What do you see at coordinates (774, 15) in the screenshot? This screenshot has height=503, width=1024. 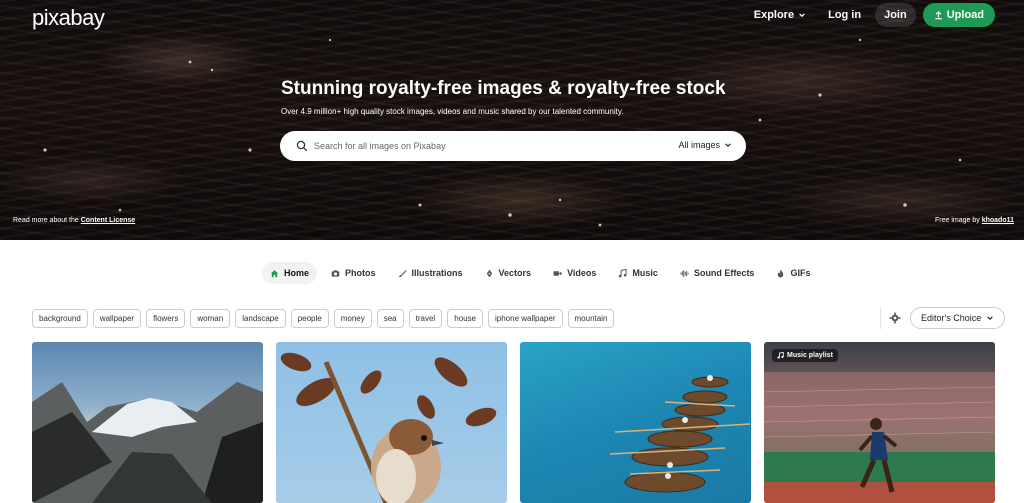 I see `explore-label: Explore` at bounding box center [774, 15].